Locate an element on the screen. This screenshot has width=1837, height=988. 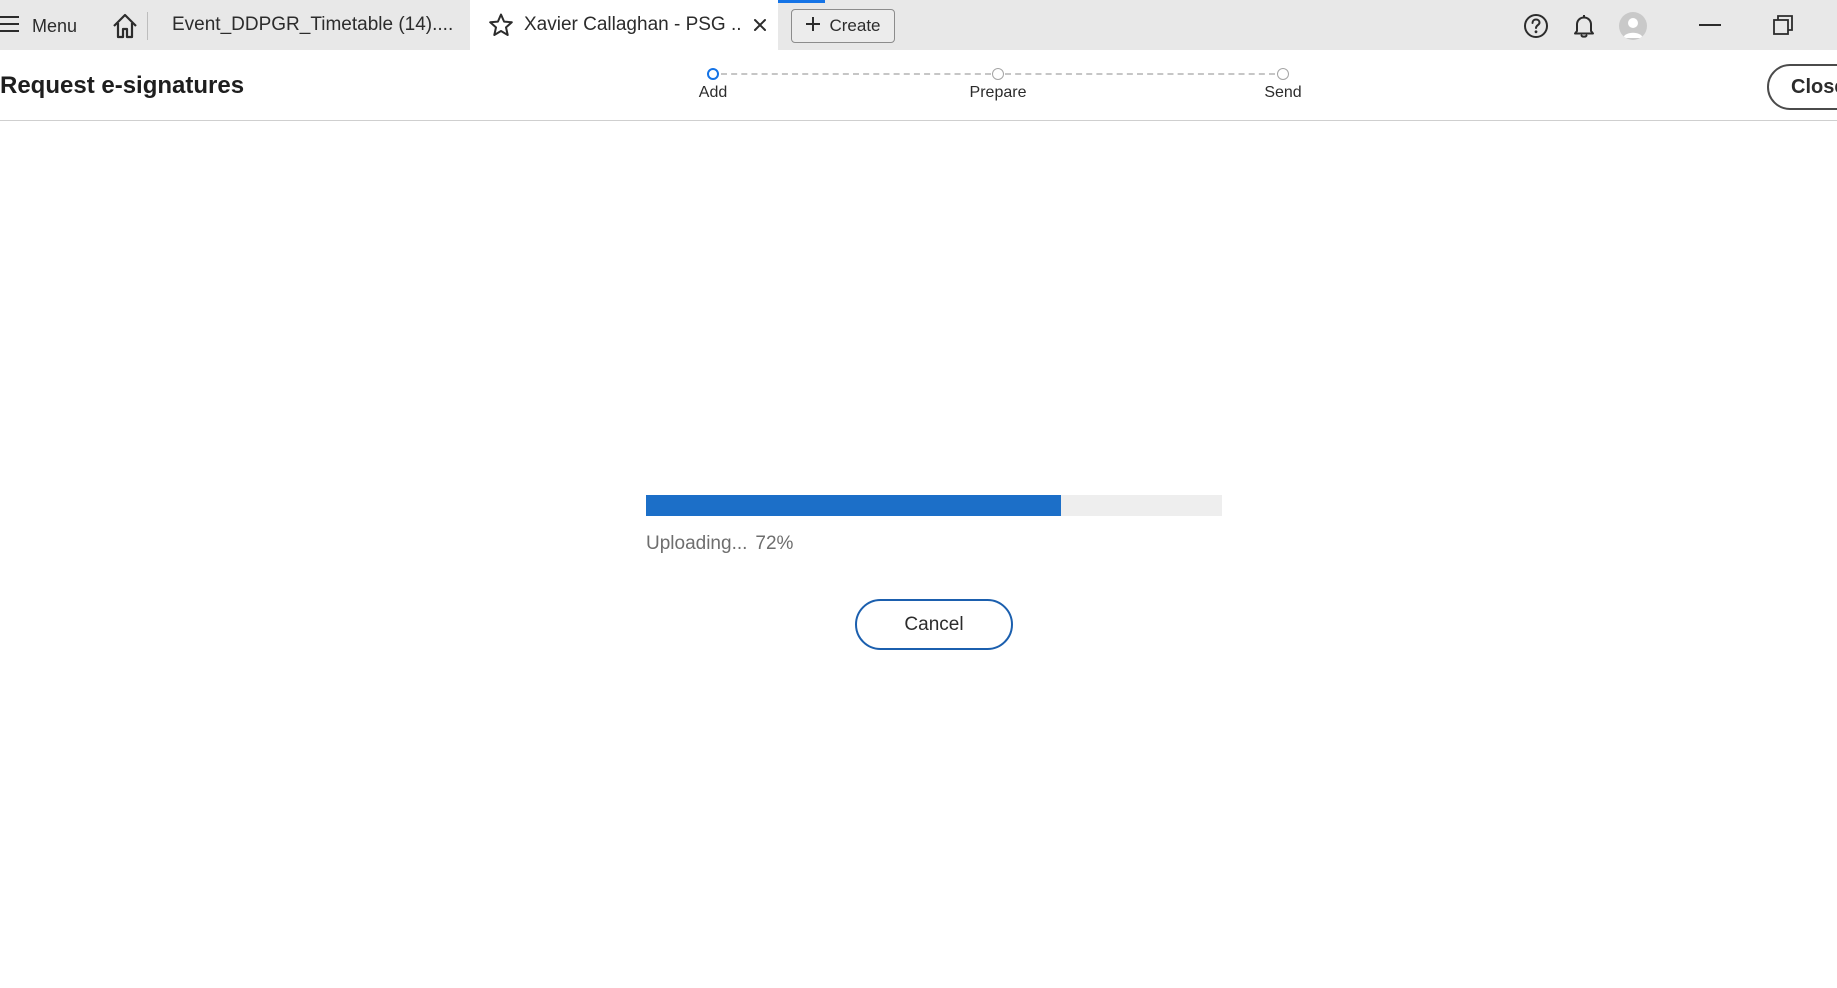
close-label: Close is located at coordinates (1814, 86).